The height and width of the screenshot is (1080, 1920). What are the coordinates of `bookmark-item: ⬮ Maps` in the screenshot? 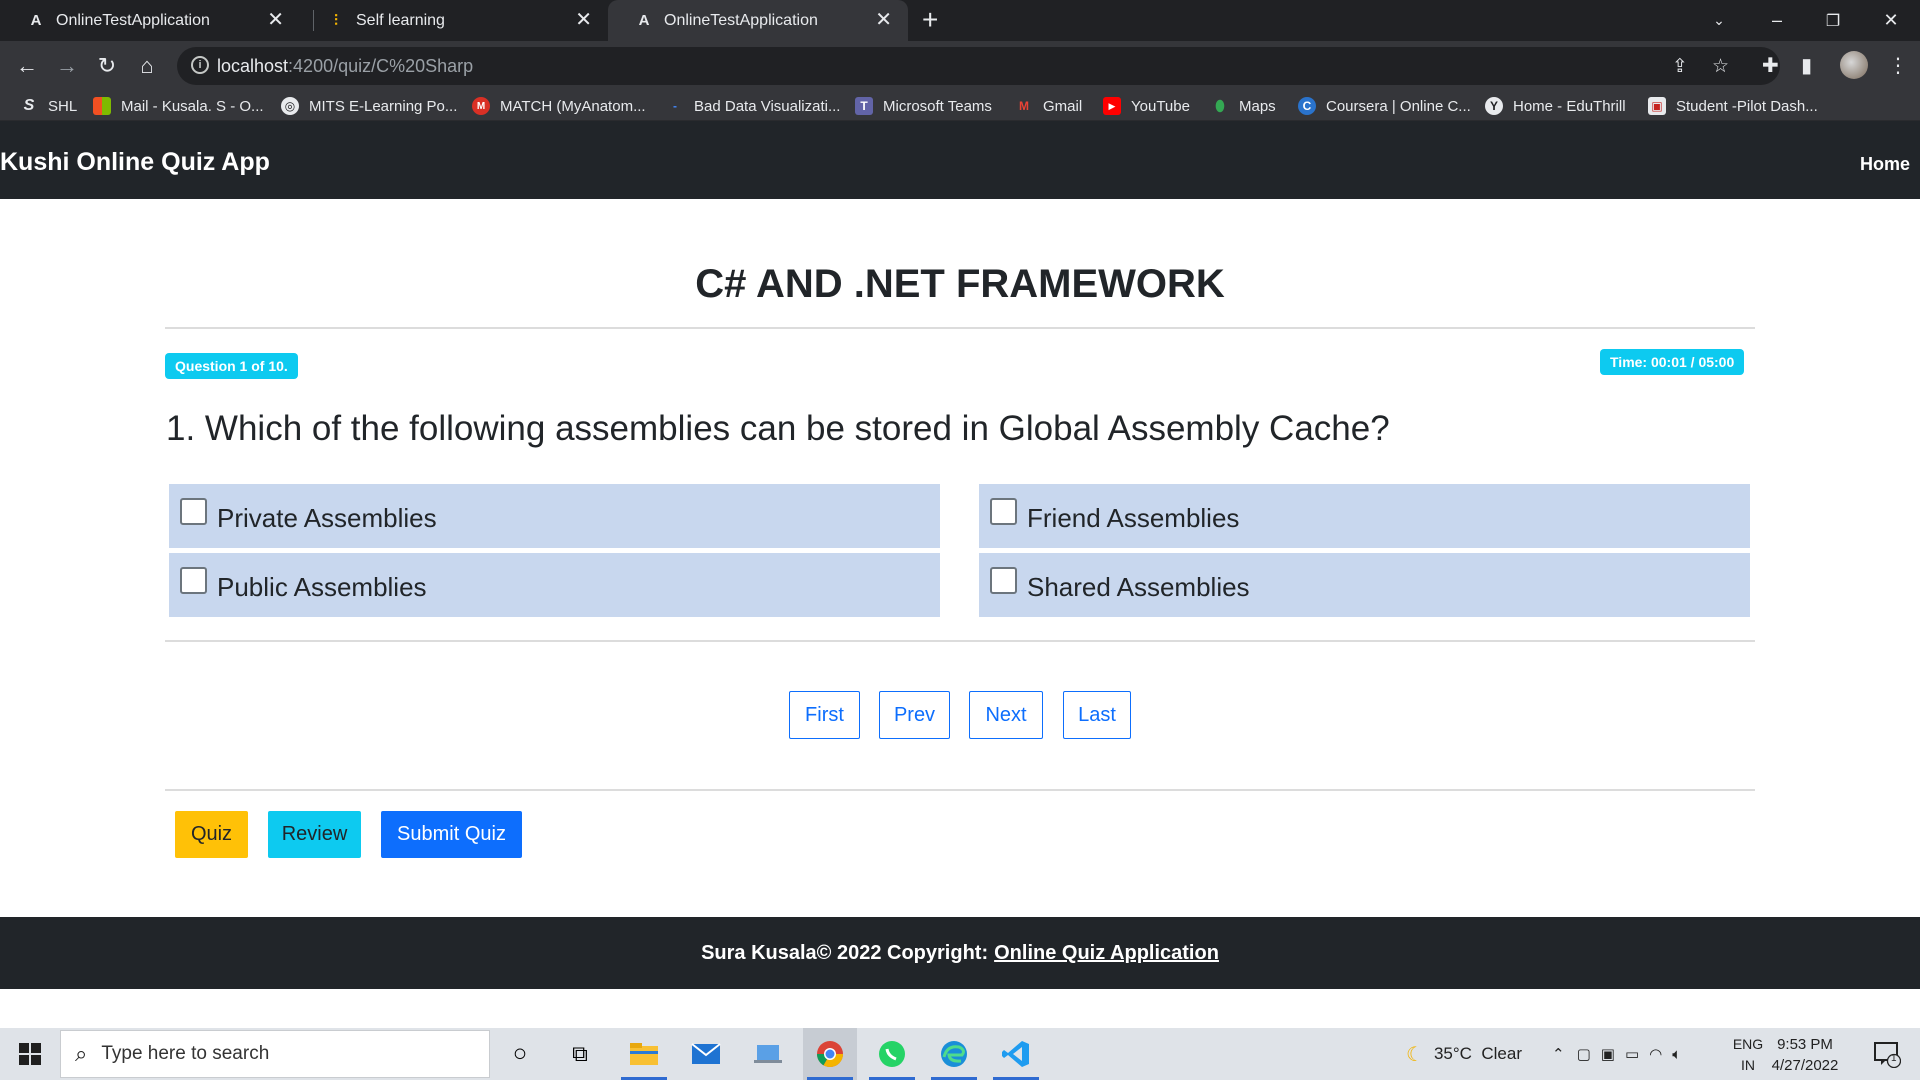 It's located at (1243, 106).